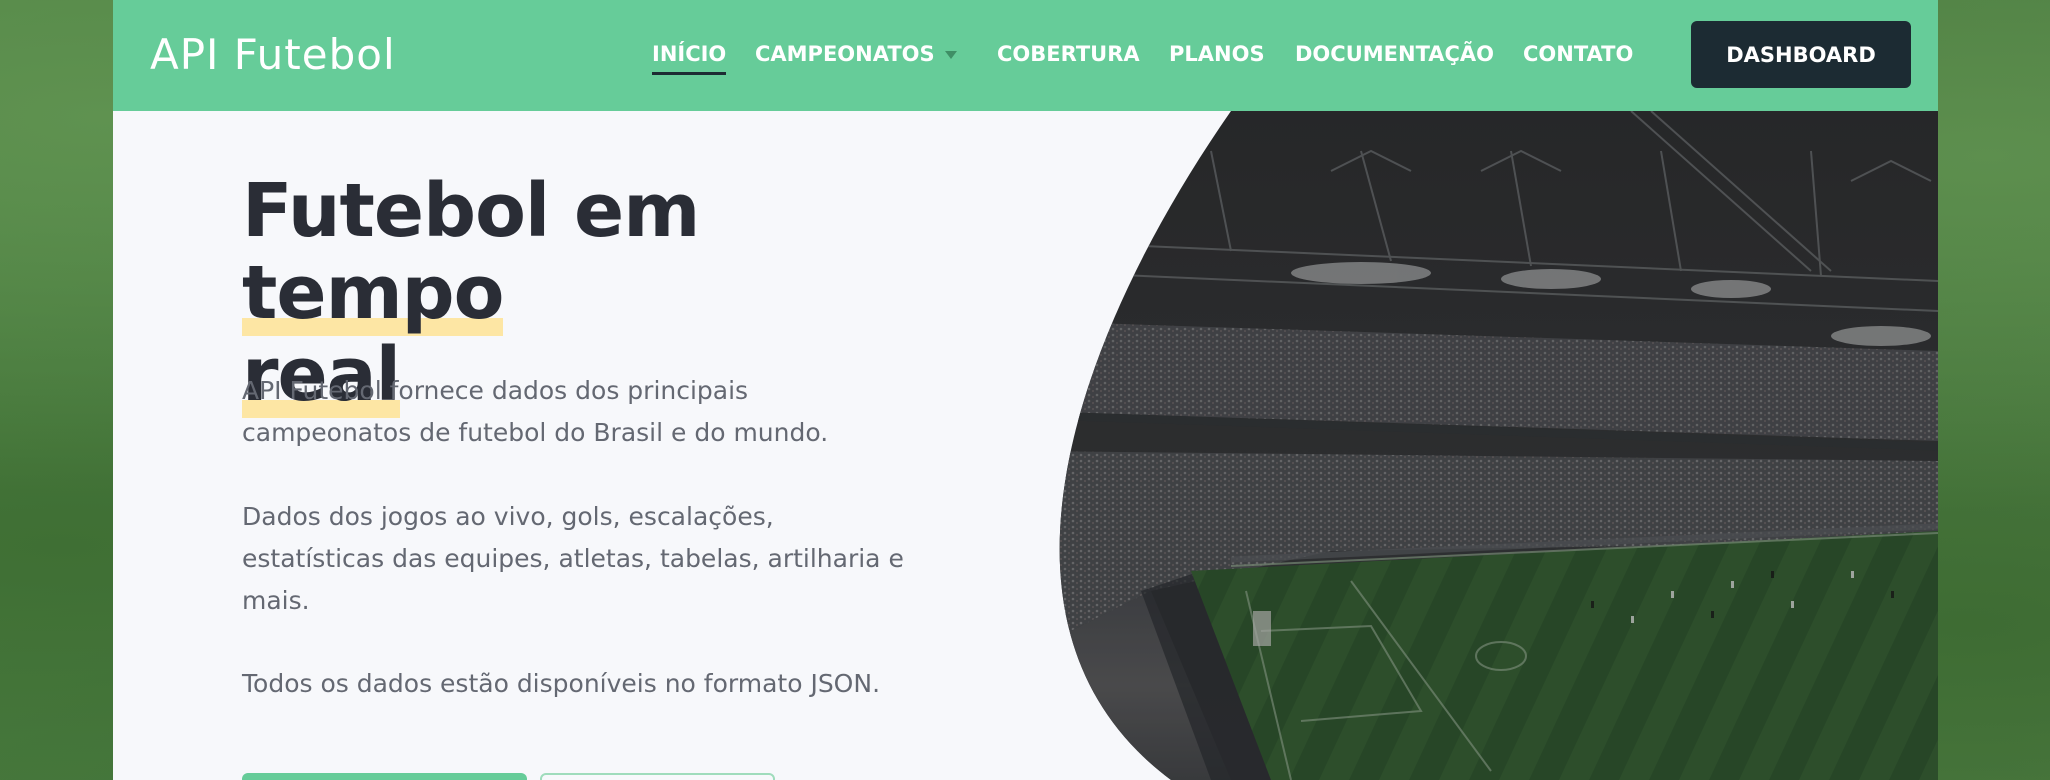 Image resolution: width=2050 pixels, height=780 pixels. Describe the element at coordinates (373, 293) in the screenshot. I see `hero-title-highlight-tempo: tempo` at that location.